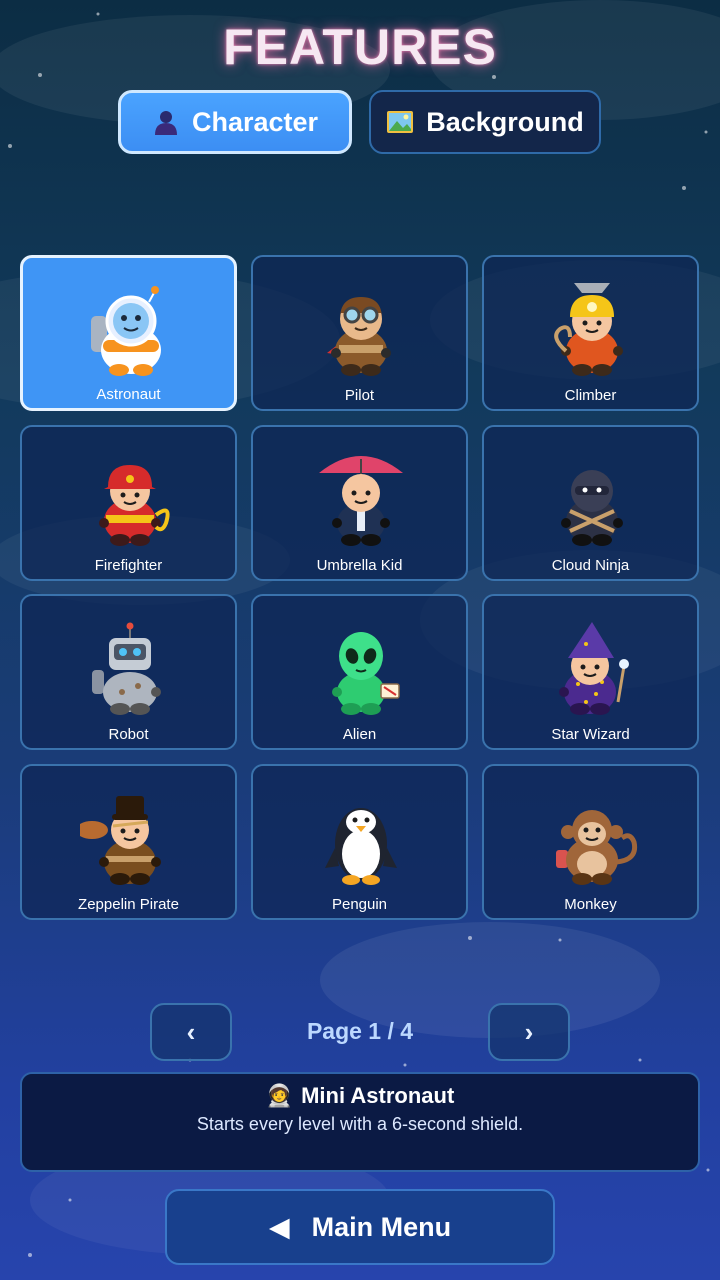  Describe the element at coordinates (128, 394) in the screenshot. I see `character-name: Astronaut` at that location.